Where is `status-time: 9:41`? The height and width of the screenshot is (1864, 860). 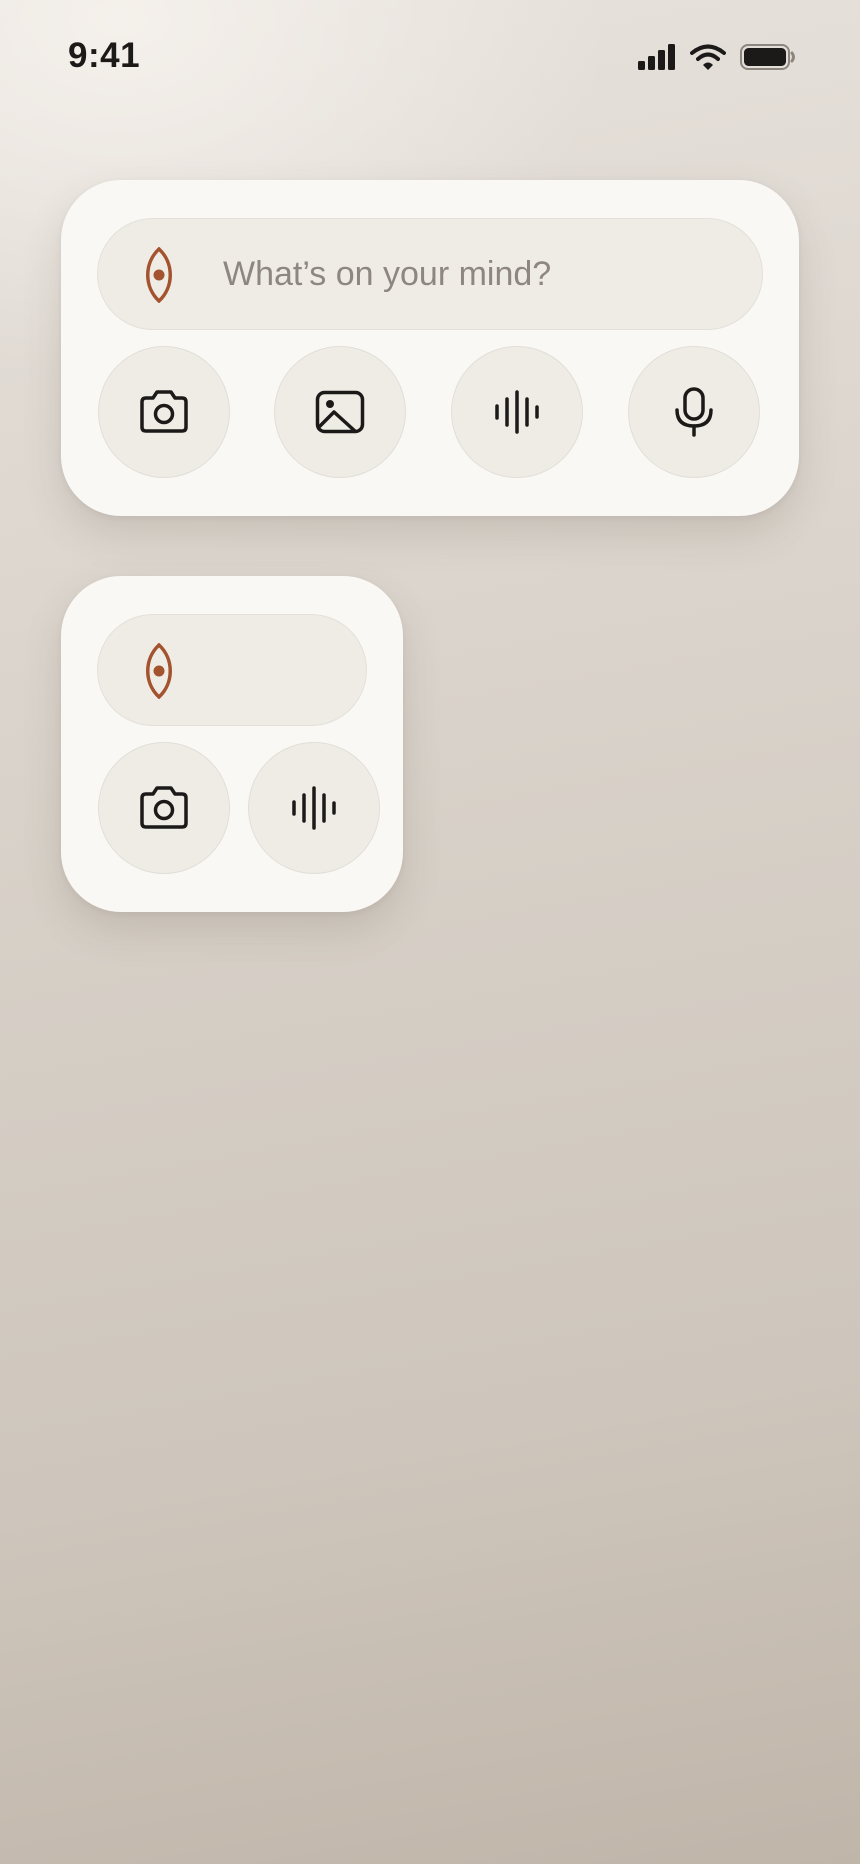 status-time: 9:41 is located at coordinates (104, 55).